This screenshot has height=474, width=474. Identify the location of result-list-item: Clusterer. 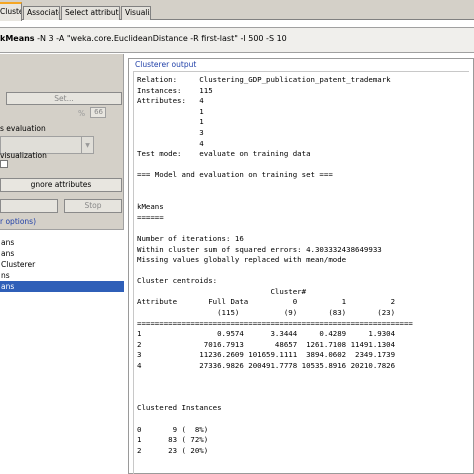
(62, 264).